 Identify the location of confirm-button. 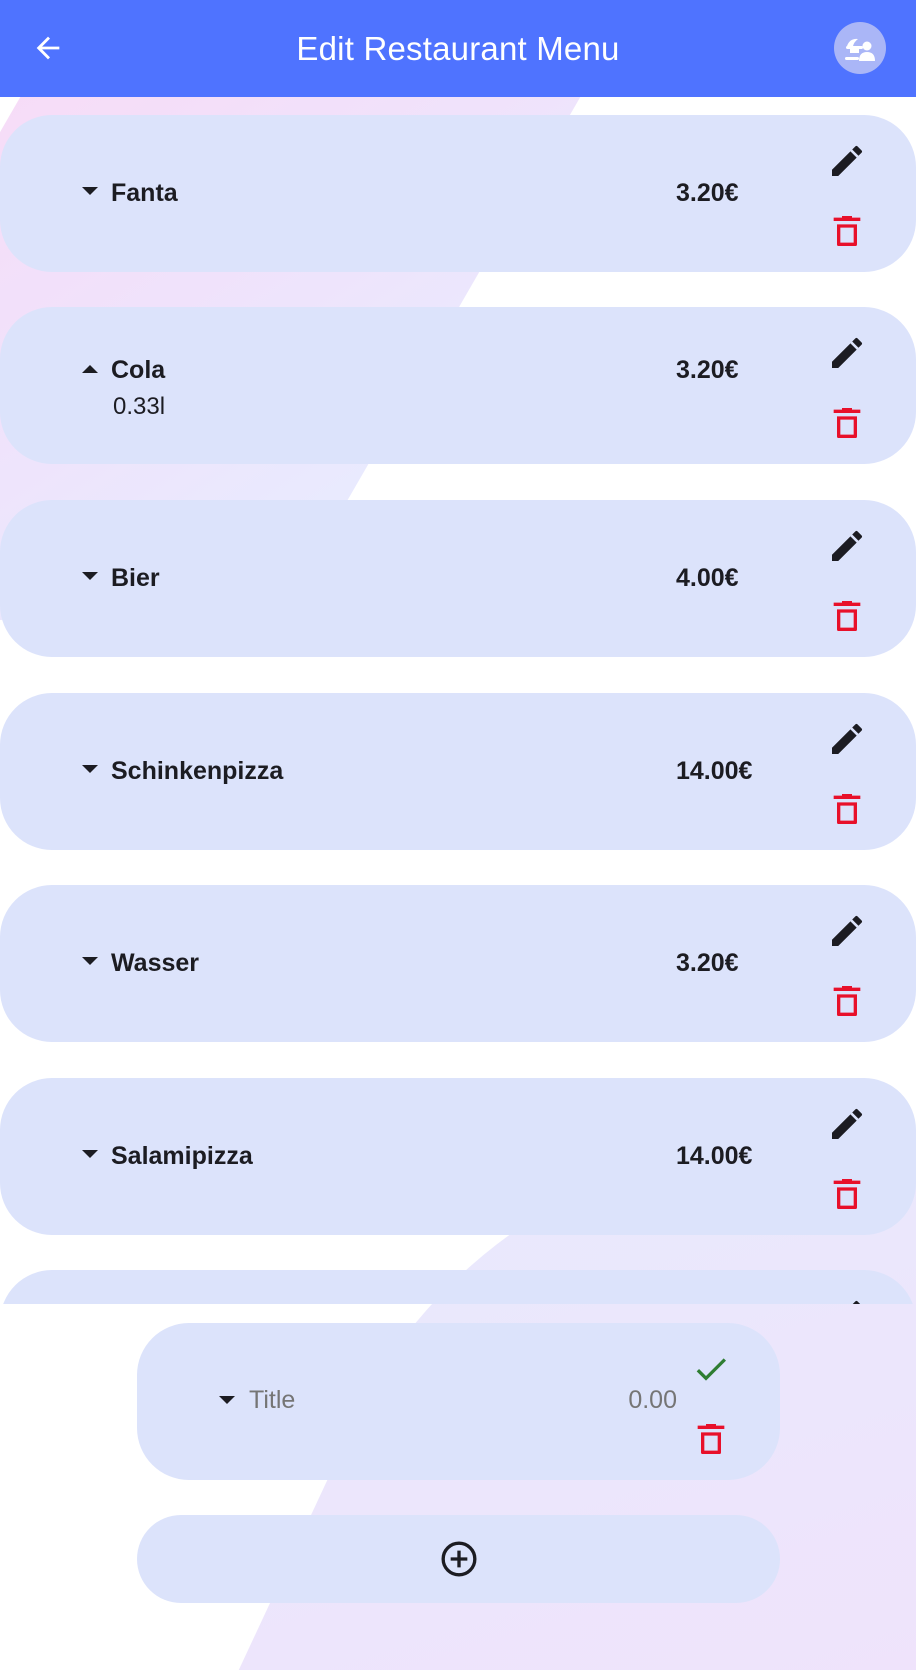
(711, 1369).